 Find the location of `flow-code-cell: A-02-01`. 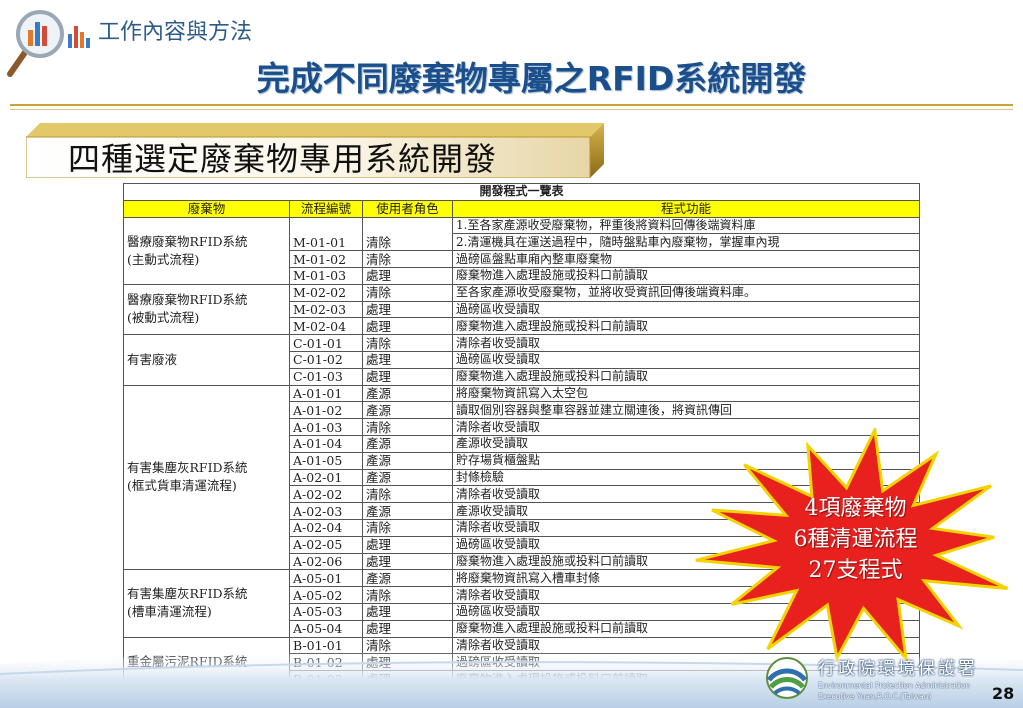

flow-code-cell: A-02-01 is located at coordinates (326, 477).